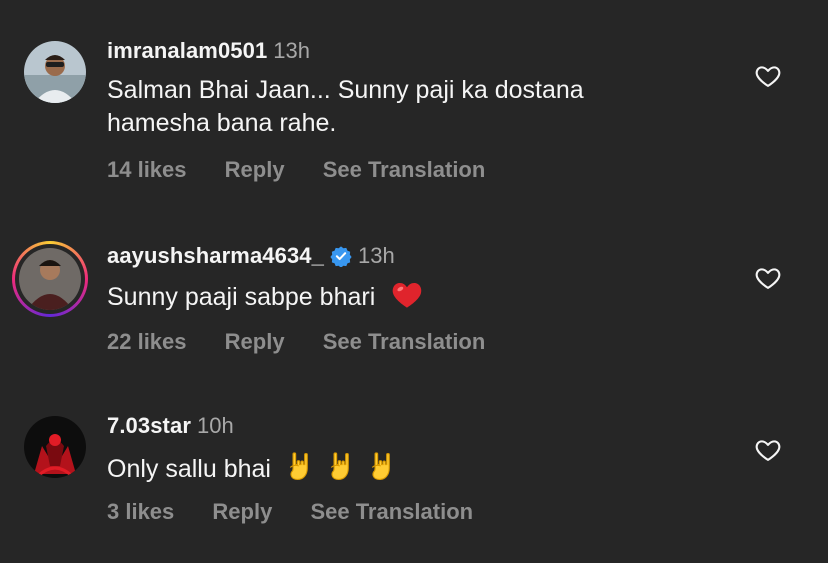 The height and width of the screenshot is (563, 828). I want to click on likes-count: 3 likes, so click(140, 511).